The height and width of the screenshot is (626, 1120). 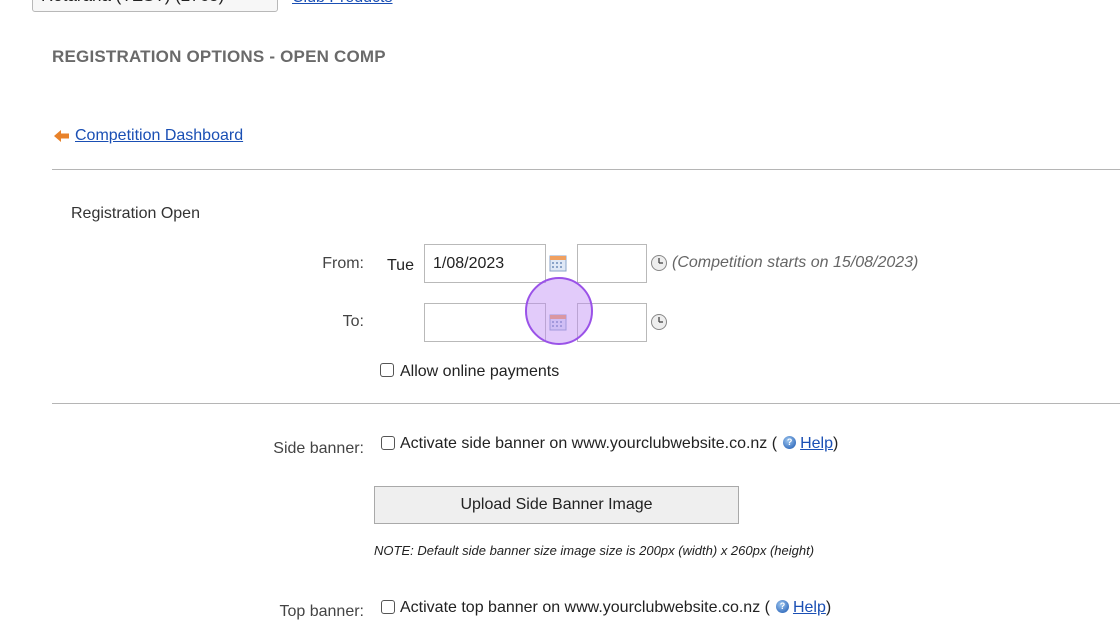 I want to click on to-label: To:, so click(x=353, y=321).